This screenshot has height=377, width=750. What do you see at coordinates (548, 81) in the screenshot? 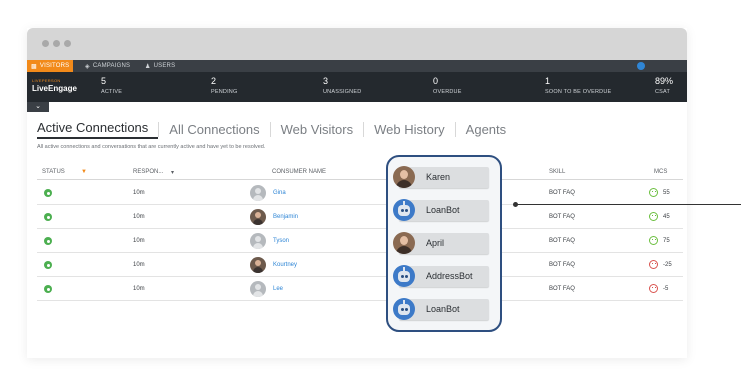
I see `stat-value: 1` at bounding box center [548, 81].